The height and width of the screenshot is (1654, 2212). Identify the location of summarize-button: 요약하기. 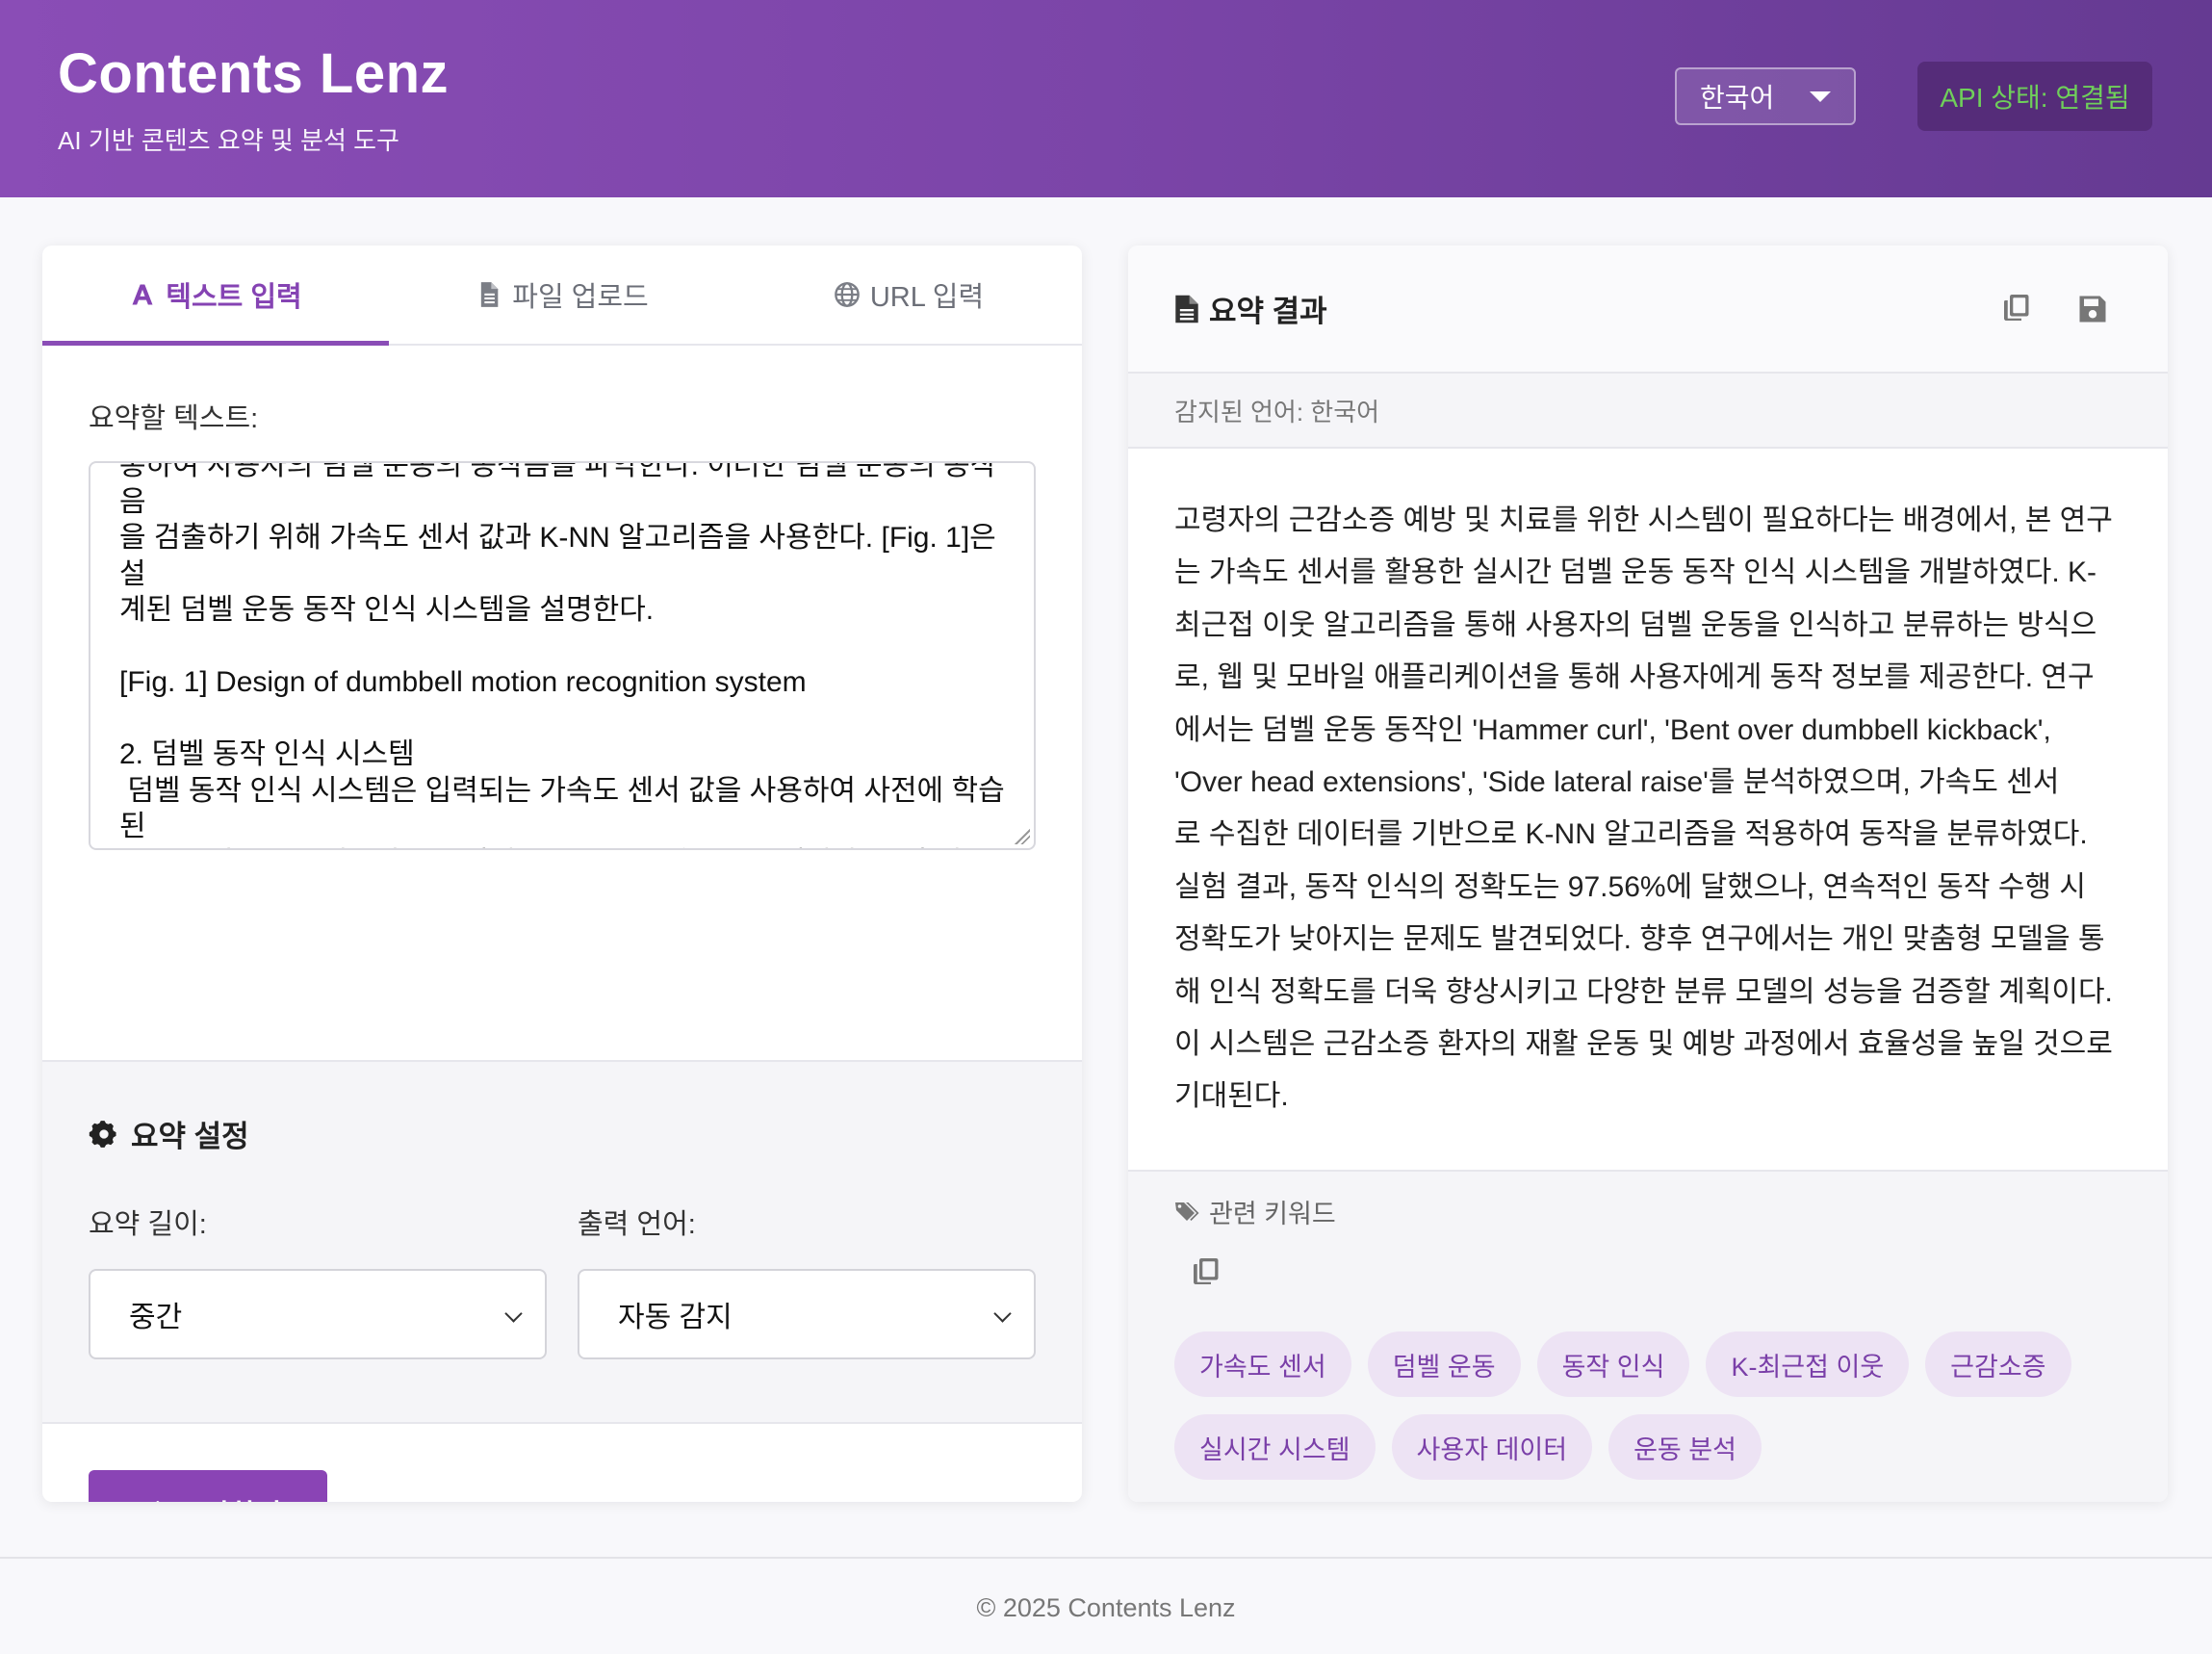
(208, 1486).